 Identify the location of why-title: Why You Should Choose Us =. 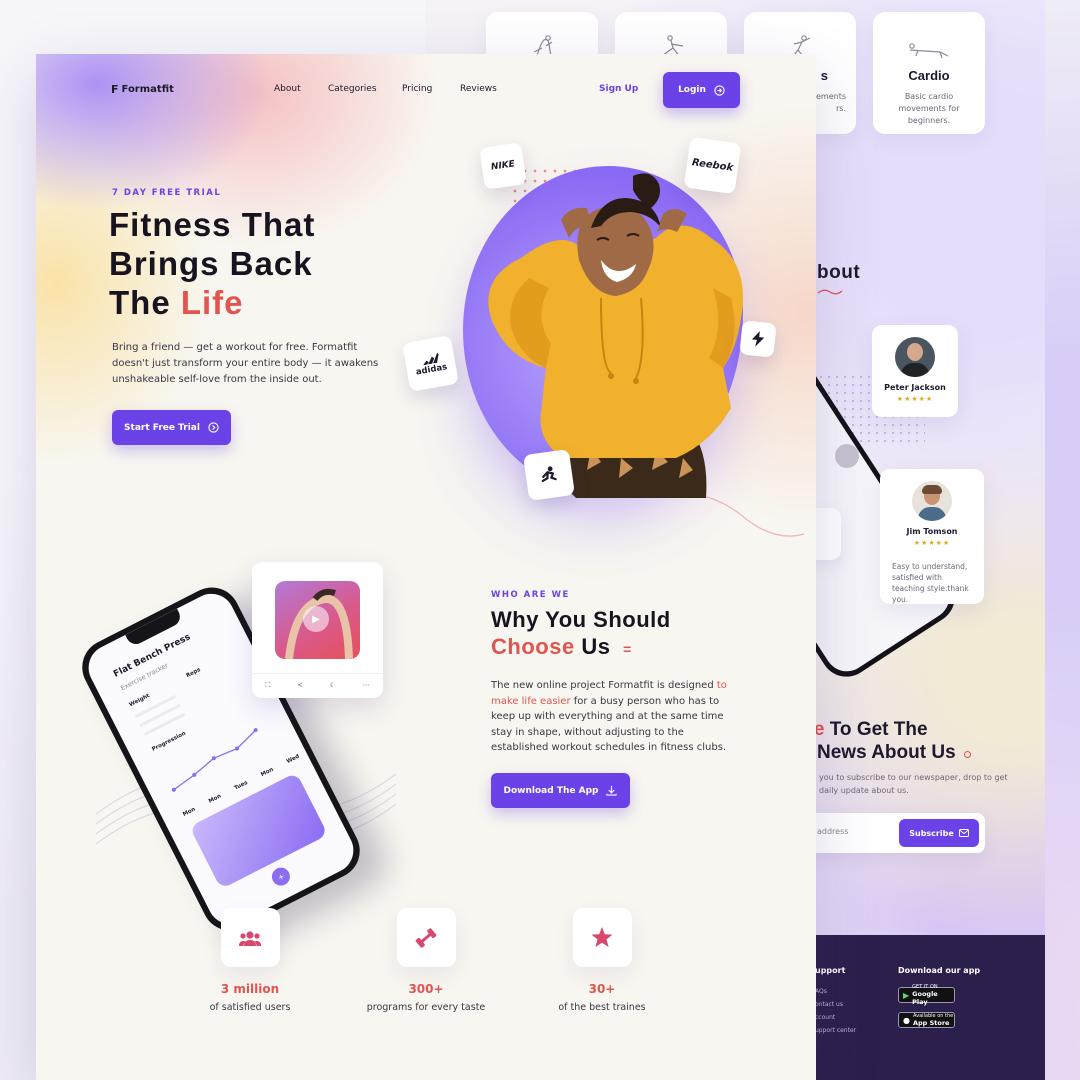
(581, 633).